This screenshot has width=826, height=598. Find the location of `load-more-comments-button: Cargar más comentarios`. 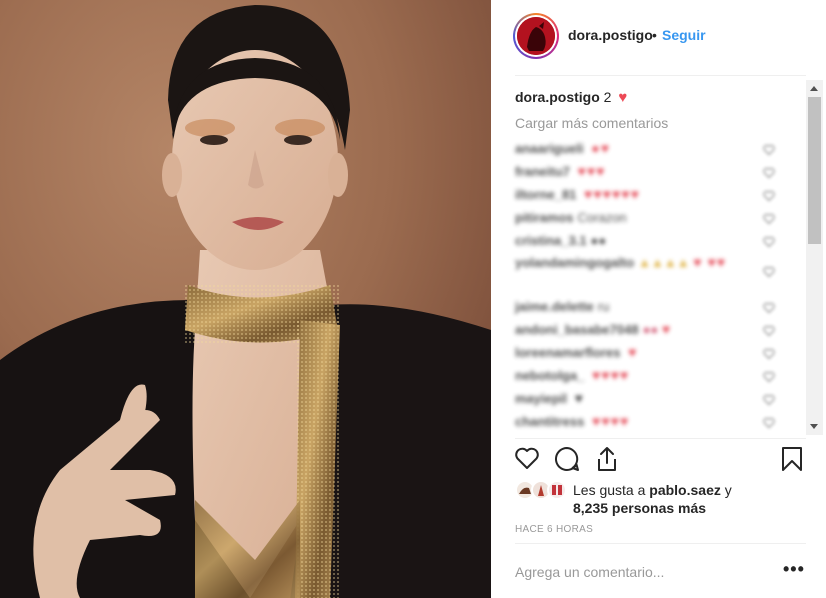

load-more-comments-button: Cargar más comentarios is located at coordinates (591, 123).